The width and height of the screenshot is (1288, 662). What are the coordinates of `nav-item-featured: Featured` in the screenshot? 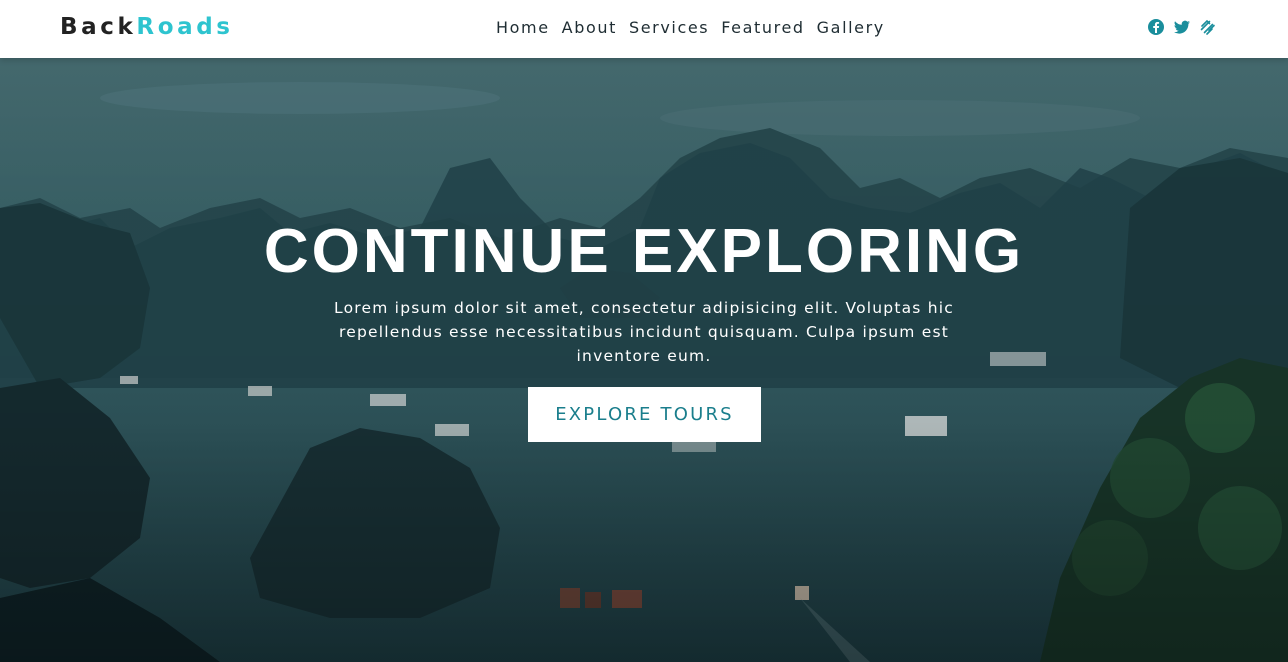 It's located at (762, 28).